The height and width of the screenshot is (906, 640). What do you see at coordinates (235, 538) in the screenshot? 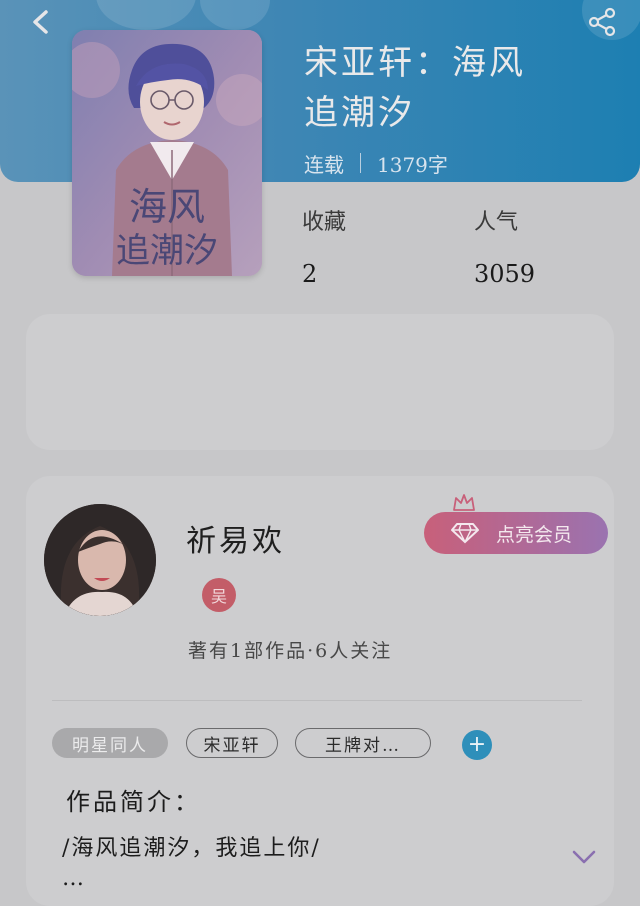
I see `author-name: 祈易欢` at bounding box center [235, 538].